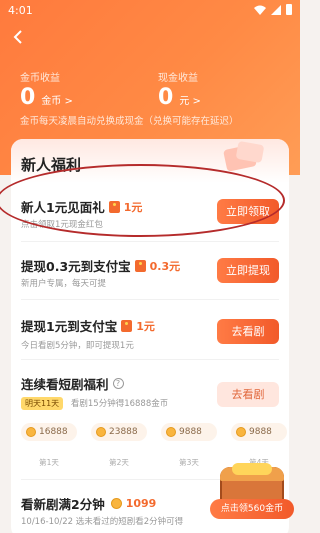  Describe the element at coordinates (145, 326) in the screenshot. I see `task-reward: 1元` at that location.